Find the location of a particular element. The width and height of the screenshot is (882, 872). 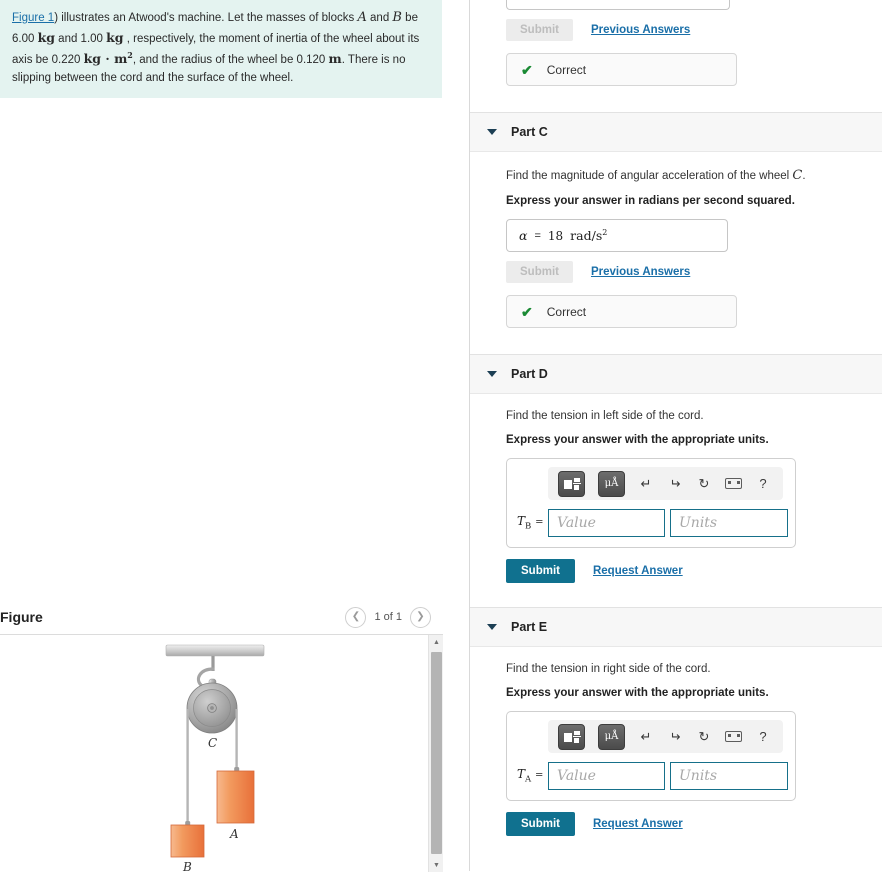

previous-answers-link-part-c: Previous Answers is located at coordinates (640, 272).